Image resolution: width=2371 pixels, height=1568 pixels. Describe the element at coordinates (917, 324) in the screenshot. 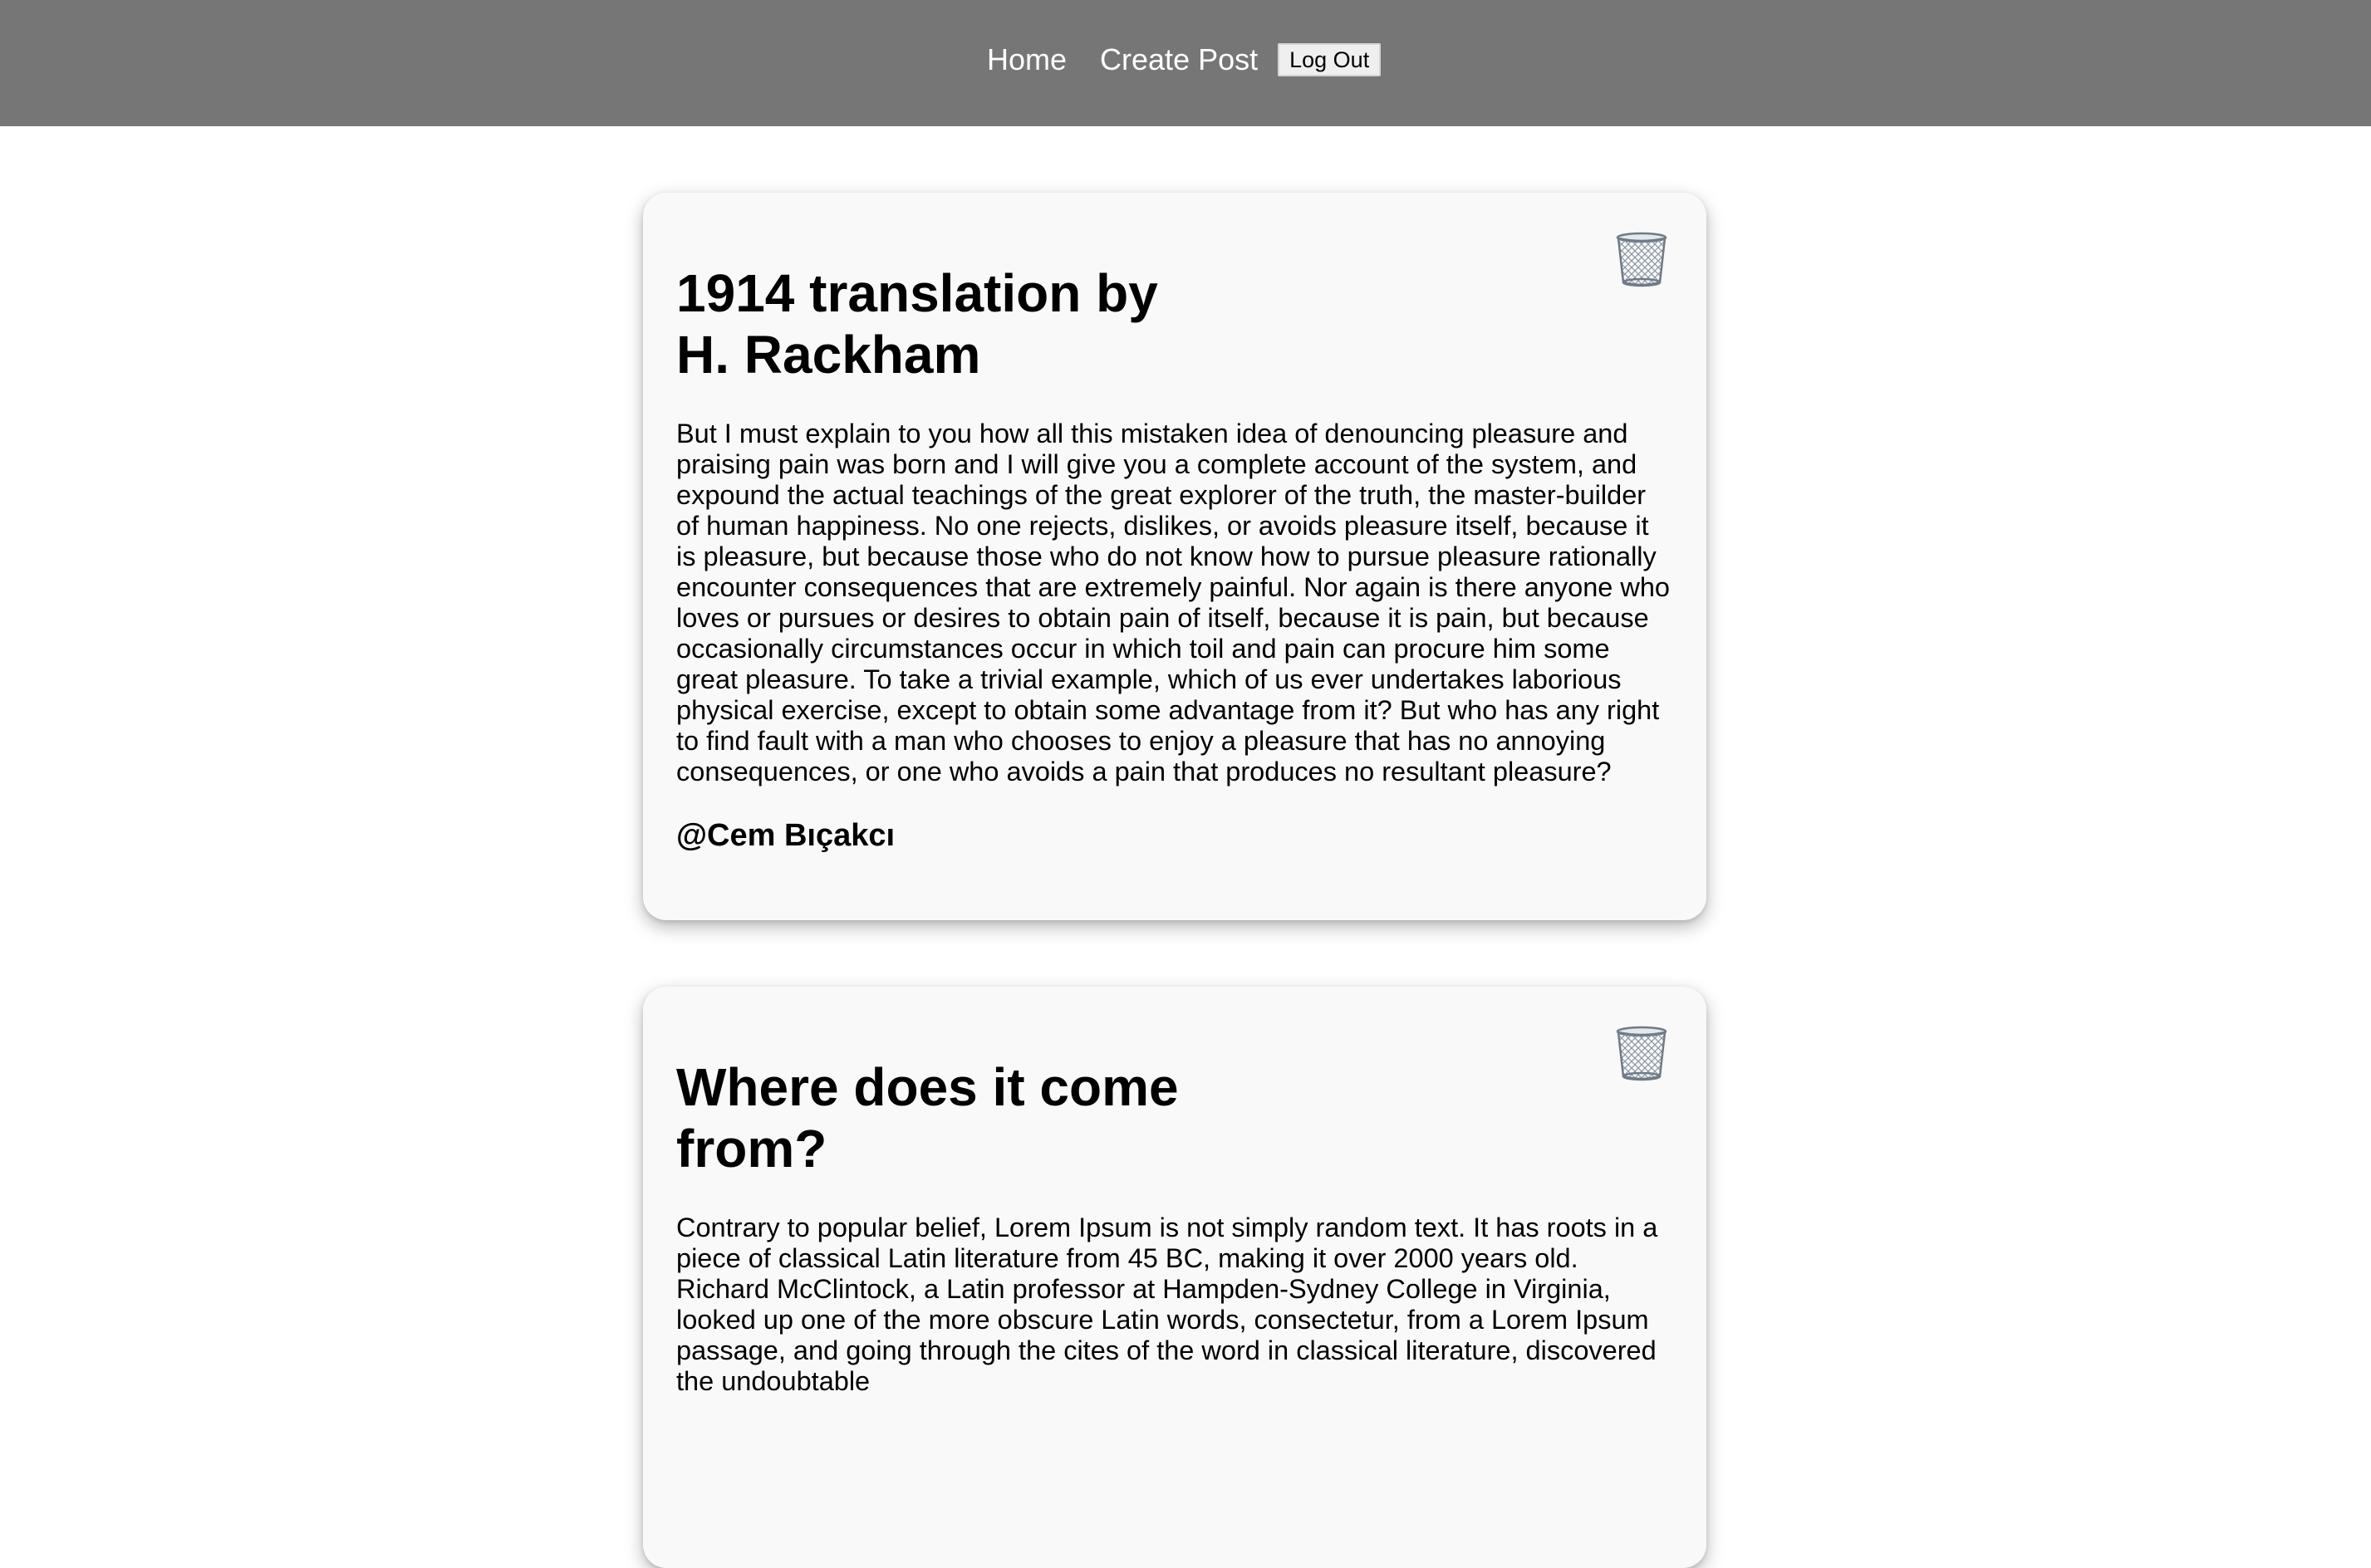

I see `post-title: 1914 translation by H. Rackham` at that location.